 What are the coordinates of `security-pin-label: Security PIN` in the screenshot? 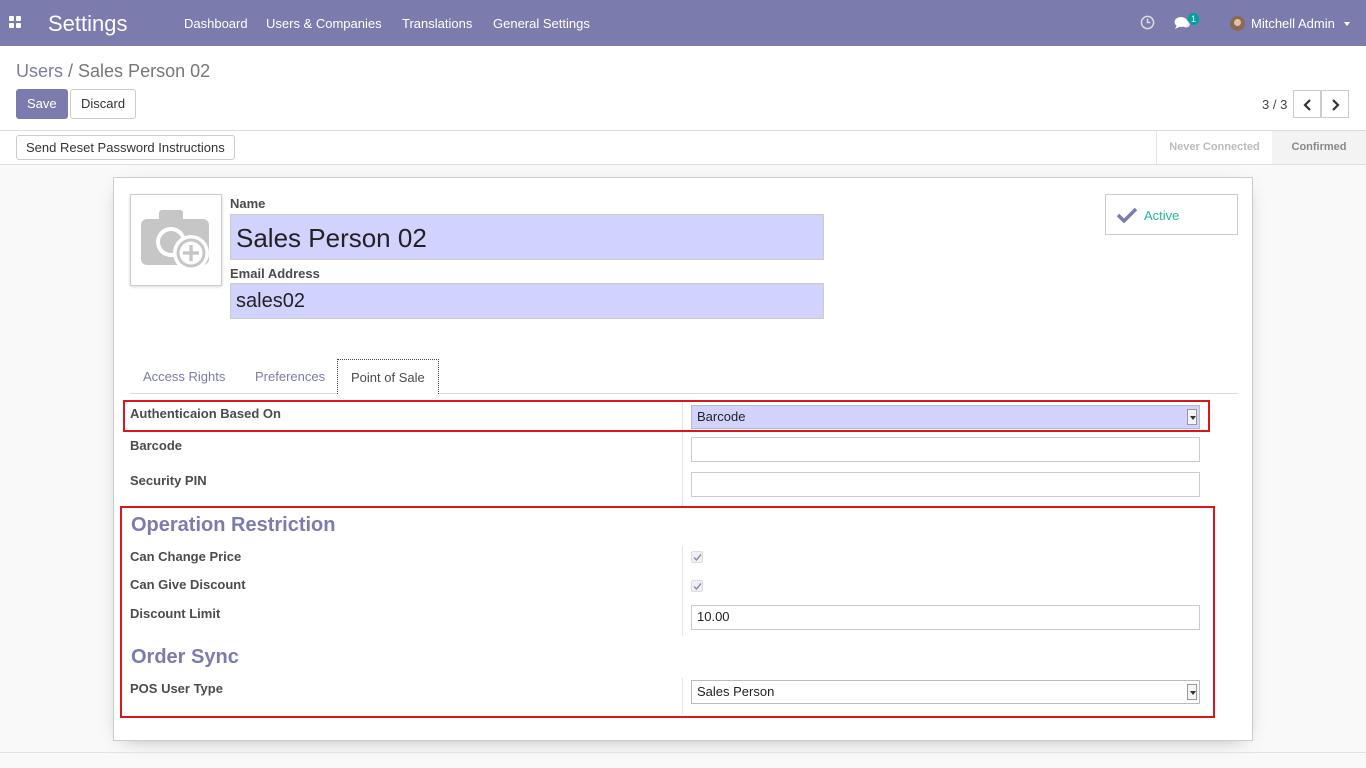 It's located at (168, 480).